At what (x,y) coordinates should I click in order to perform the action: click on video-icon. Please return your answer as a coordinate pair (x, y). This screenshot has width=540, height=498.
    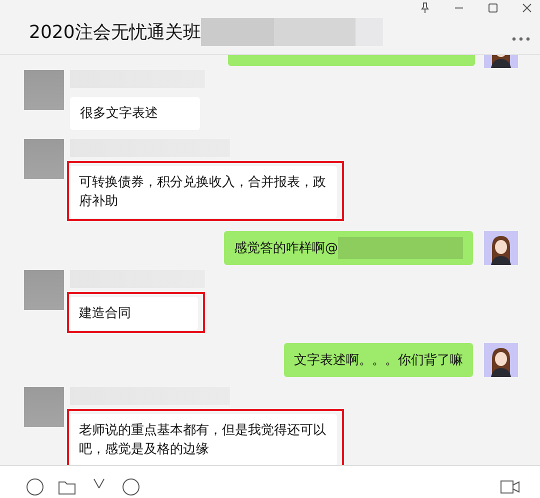
    Looking at the image, I should click on (510, 487).